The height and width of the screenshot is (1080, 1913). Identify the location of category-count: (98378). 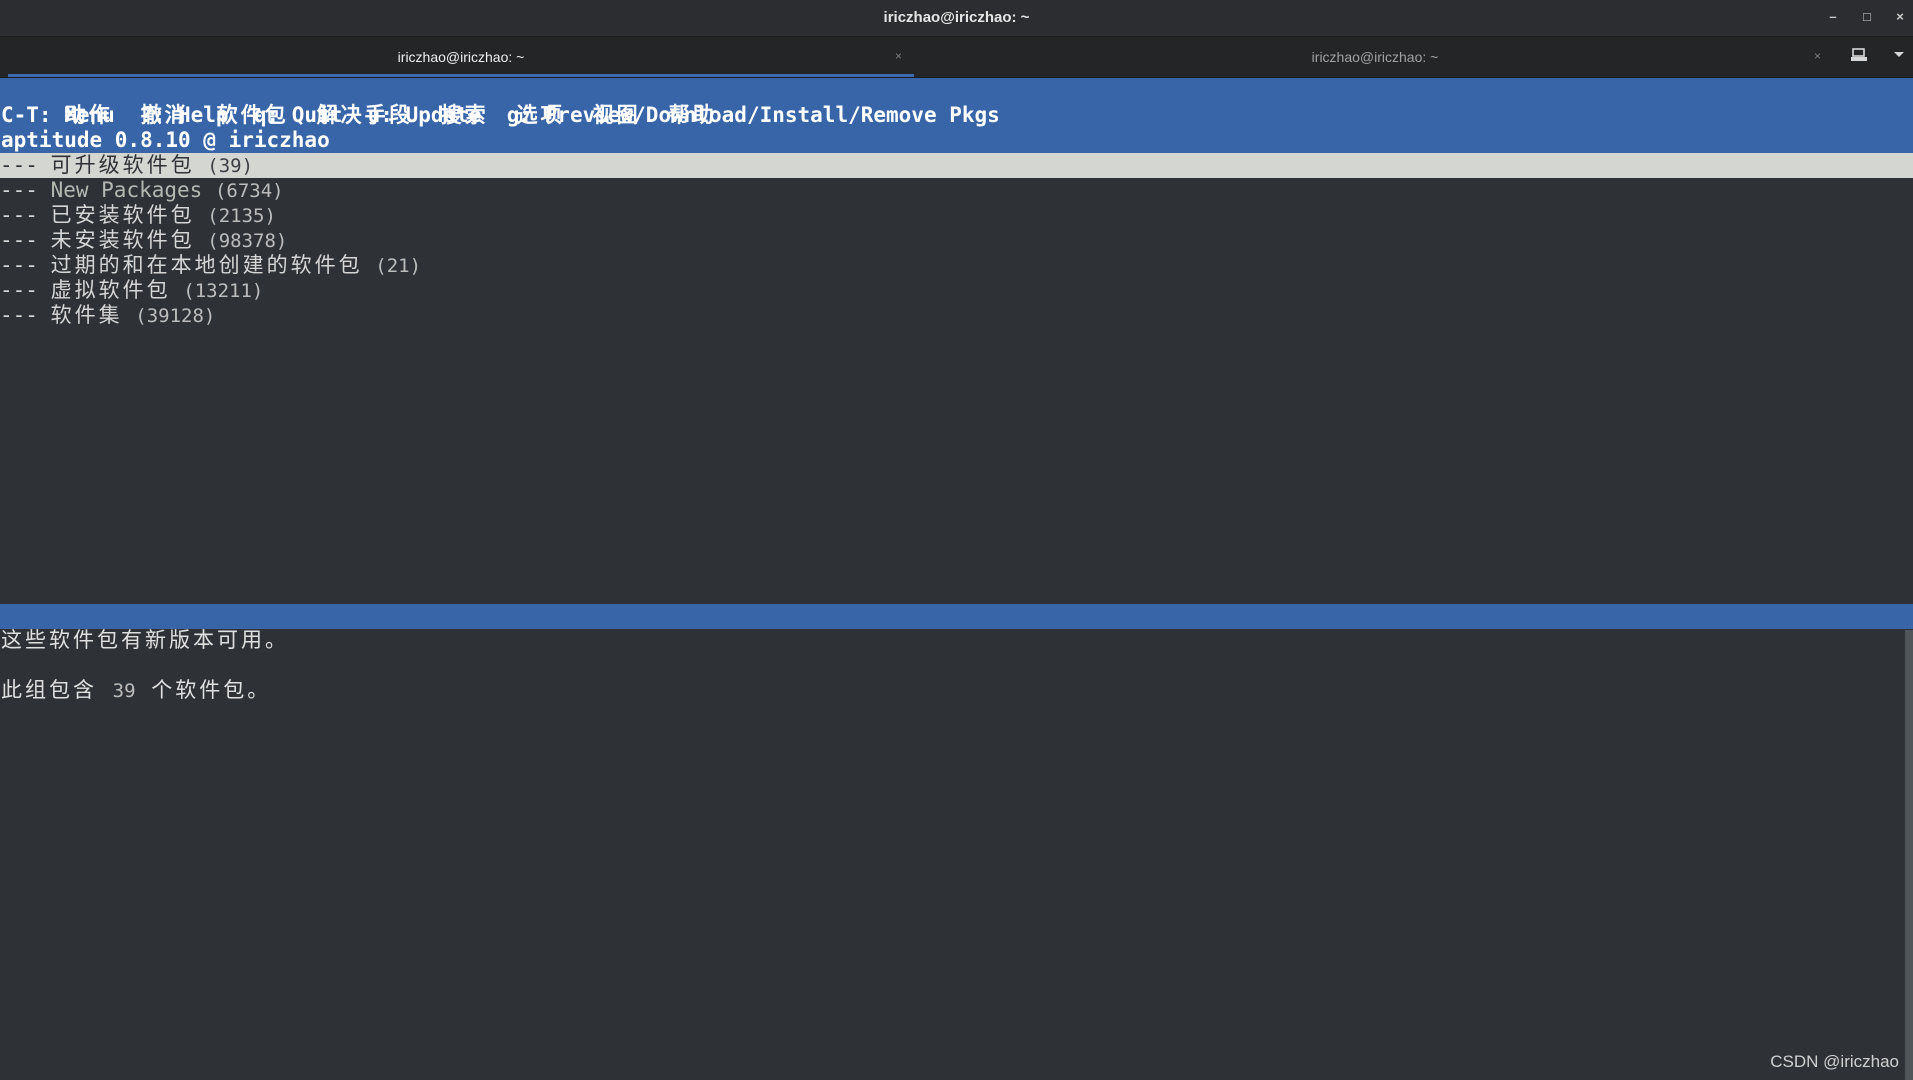
(247, 241).